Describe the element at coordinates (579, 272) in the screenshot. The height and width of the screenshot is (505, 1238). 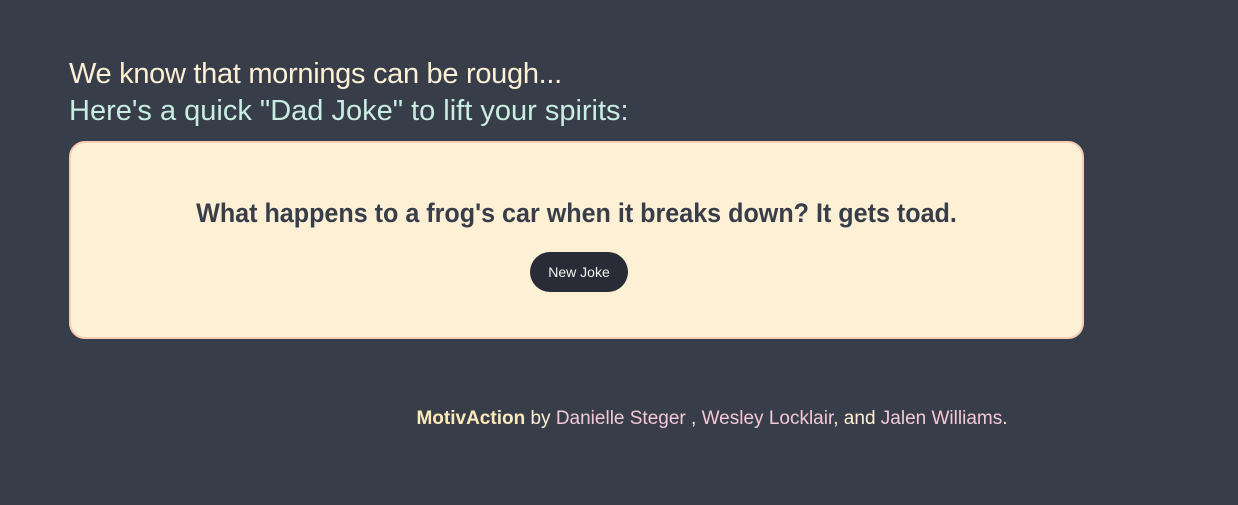
I see `new-joke-button: New Joke` at that location.